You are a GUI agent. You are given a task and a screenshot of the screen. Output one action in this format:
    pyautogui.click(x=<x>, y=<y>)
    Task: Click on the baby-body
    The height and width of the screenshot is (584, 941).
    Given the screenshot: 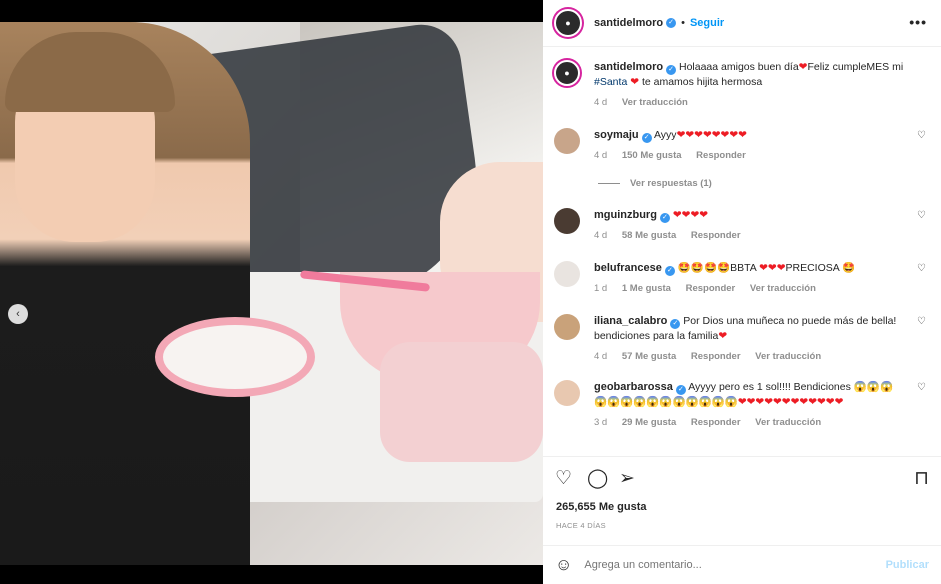 What is the action you would take?
    pyautogui.click(x=461, y=402)
    